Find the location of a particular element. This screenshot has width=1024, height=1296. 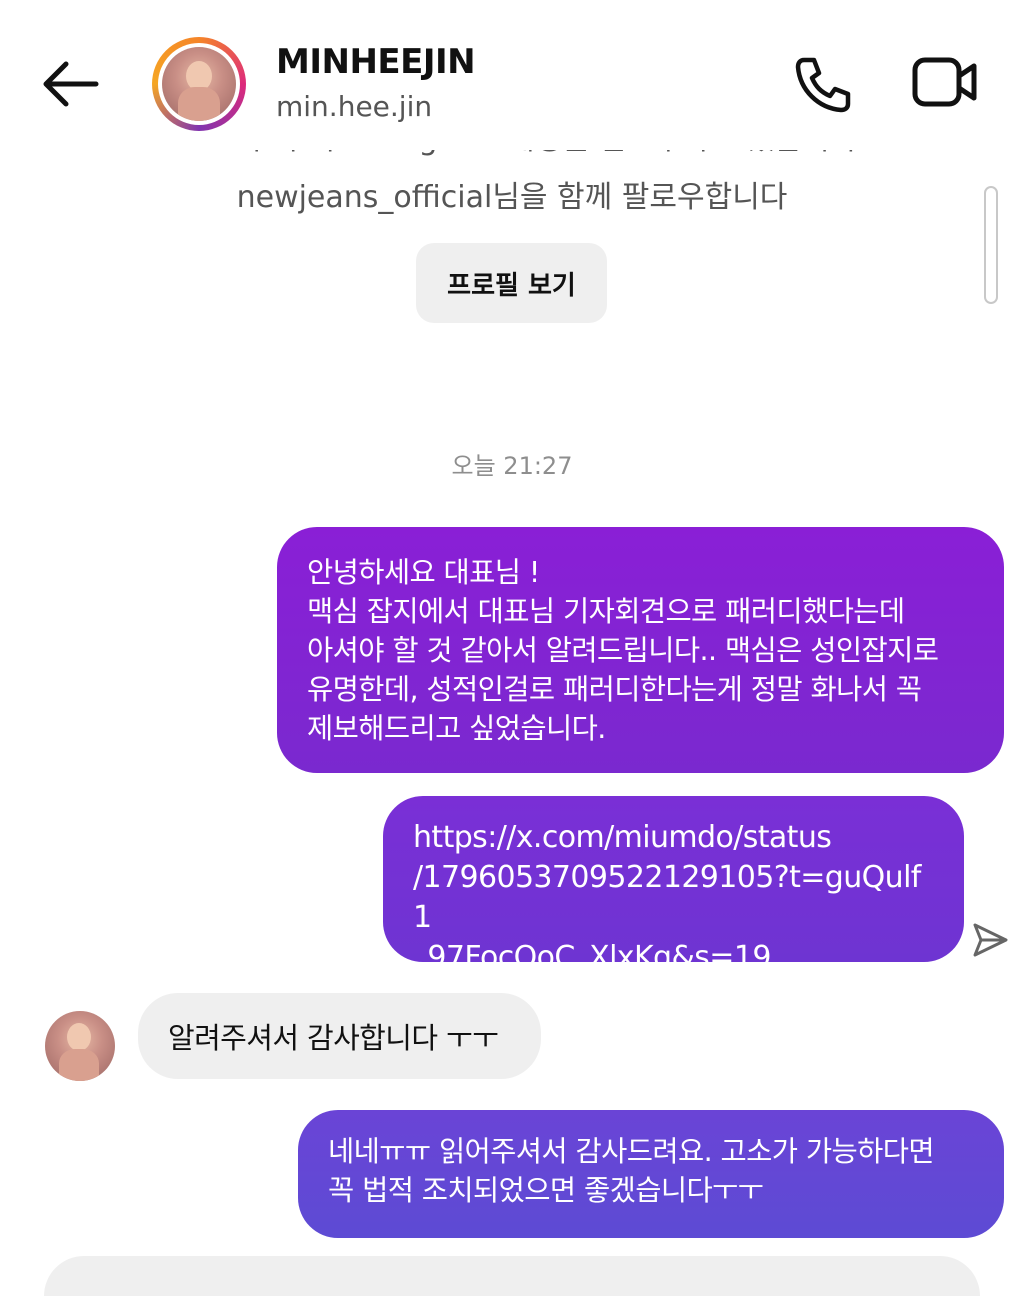

back-button is located at coordinates (70, 84).